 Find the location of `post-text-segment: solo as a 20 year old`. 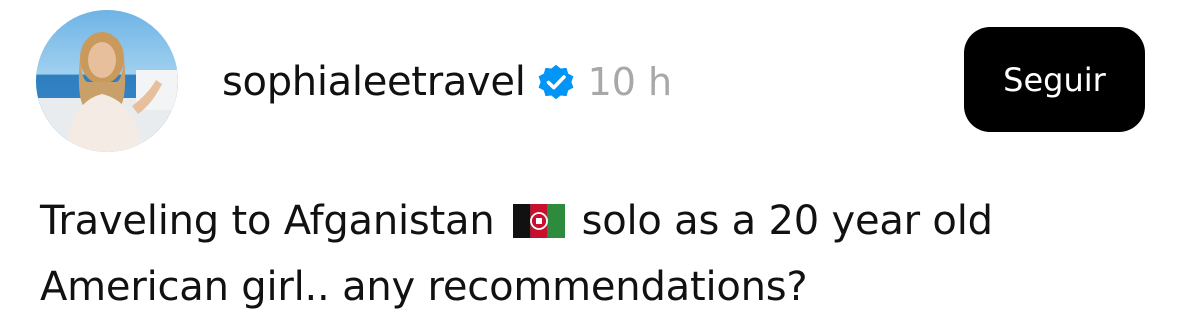

post-text-segment: solo as a 20 year old is located at coordinates (787, 221).